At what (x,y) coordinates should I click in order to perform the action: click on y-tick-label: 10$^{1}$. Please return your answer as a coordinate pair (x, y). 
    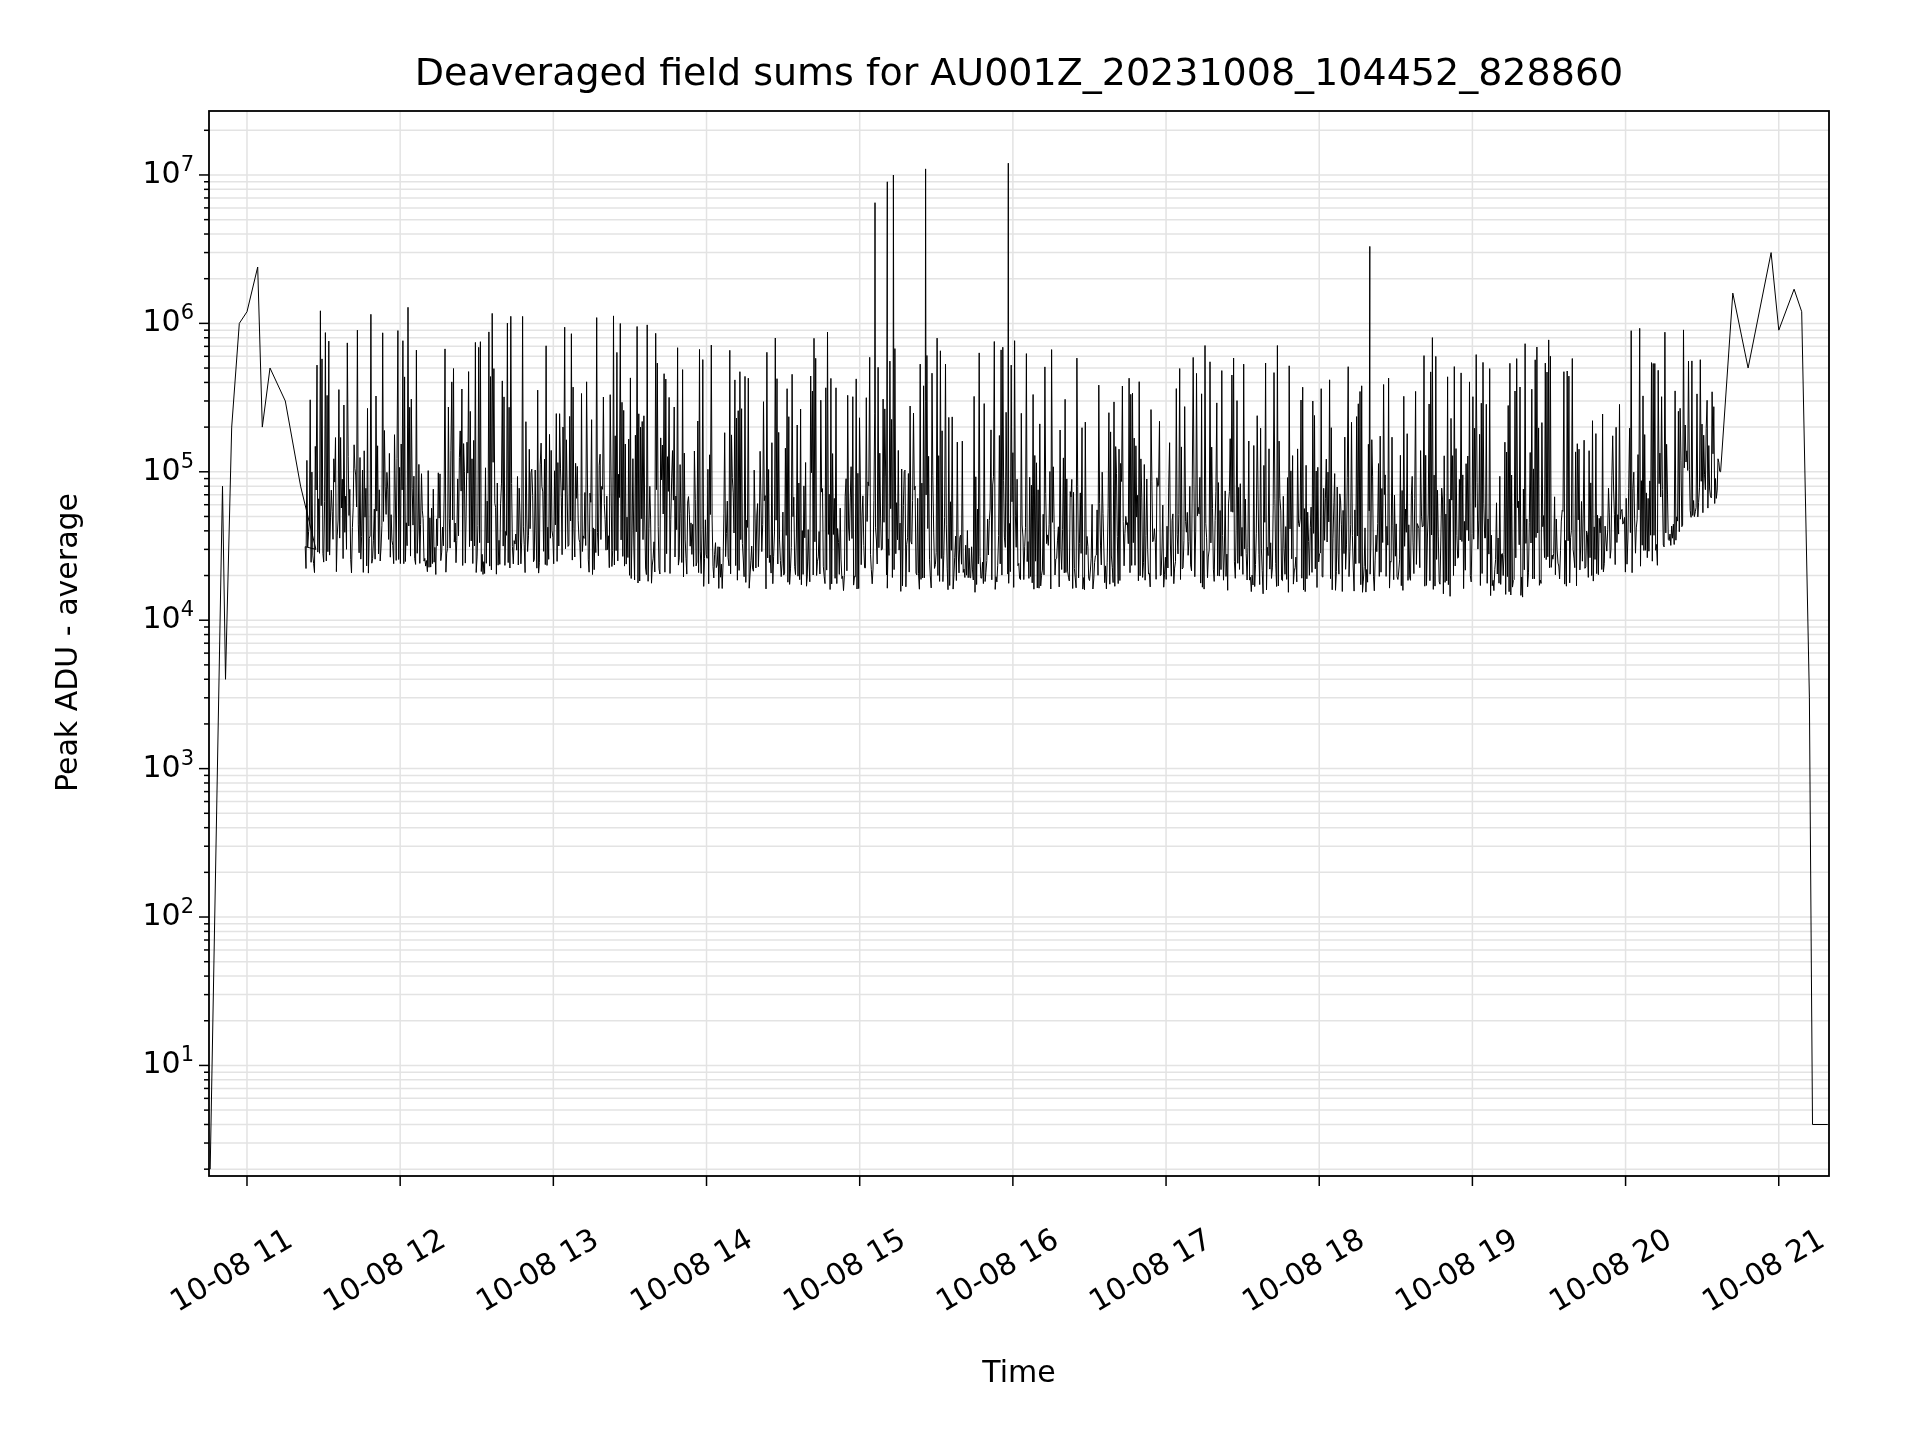
    Looking at the image, I should click on (167, 1063).